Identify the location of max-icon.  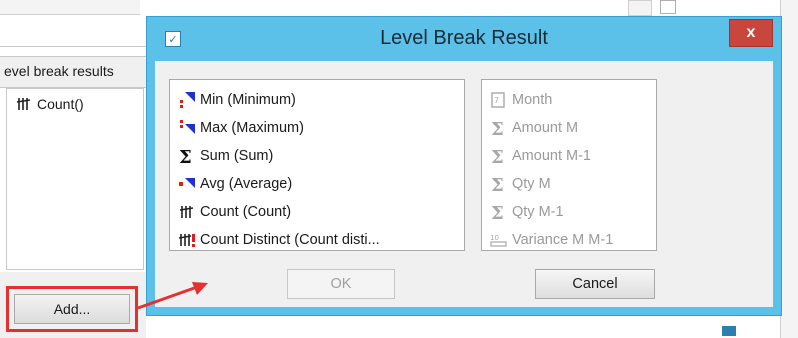
(187, 127).